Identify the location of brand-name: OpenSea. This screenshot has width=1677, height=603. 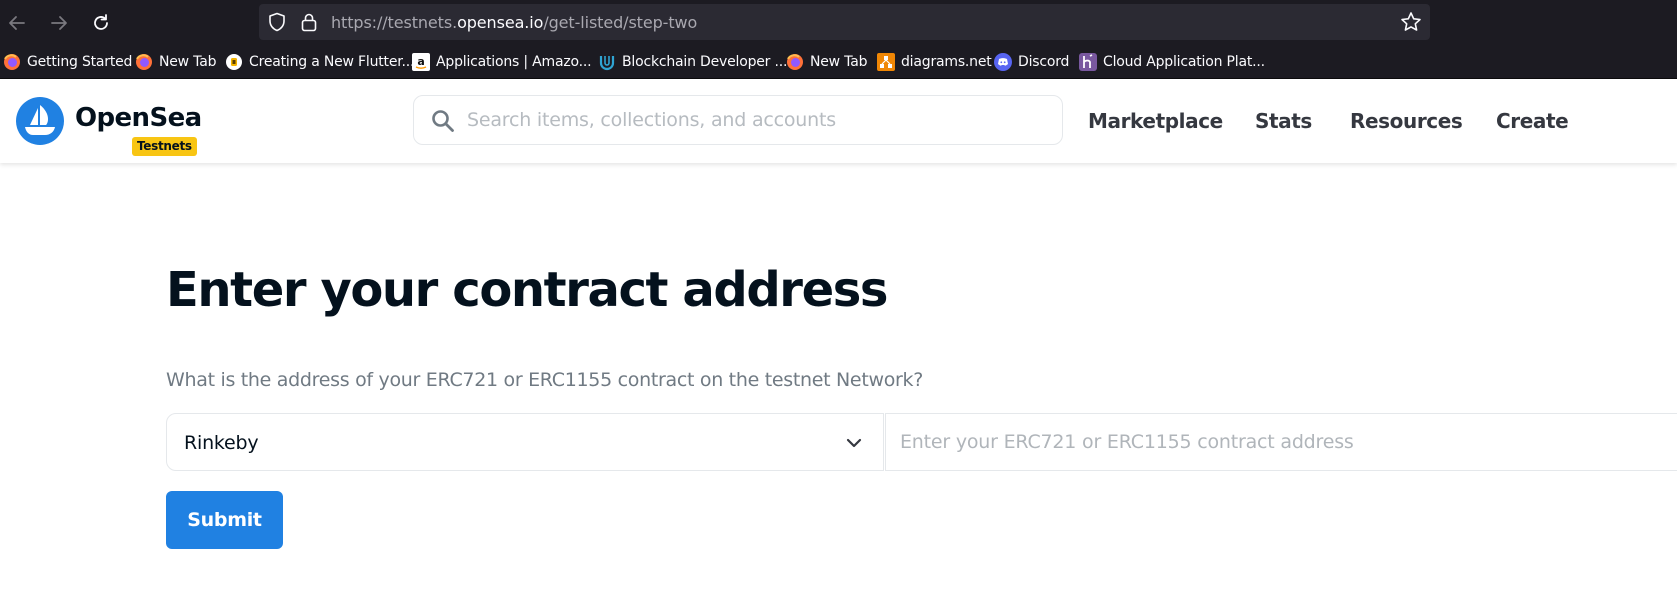
(138, 118).